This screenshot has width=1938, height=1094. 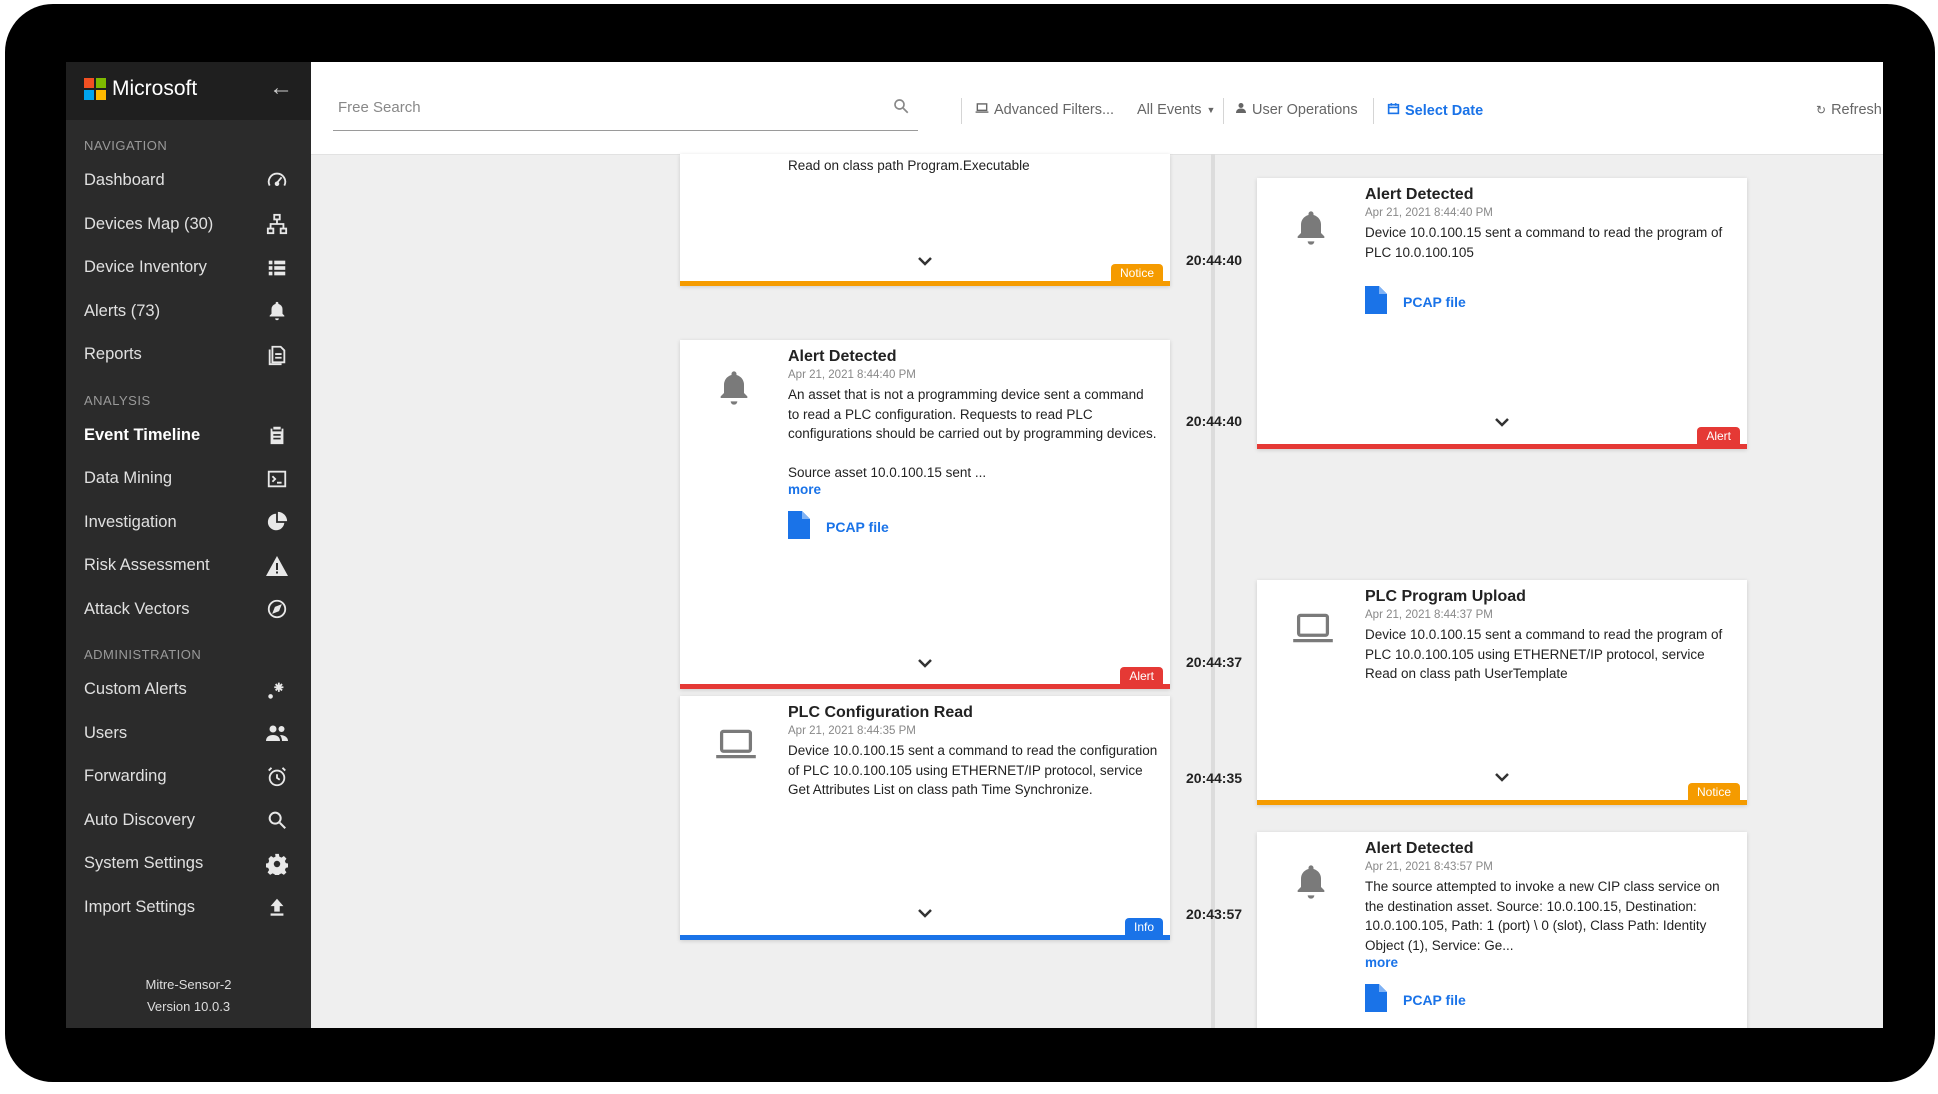 I want to click on sidebar-item-import-settings: Import Settings, so click(x=188, y=908).